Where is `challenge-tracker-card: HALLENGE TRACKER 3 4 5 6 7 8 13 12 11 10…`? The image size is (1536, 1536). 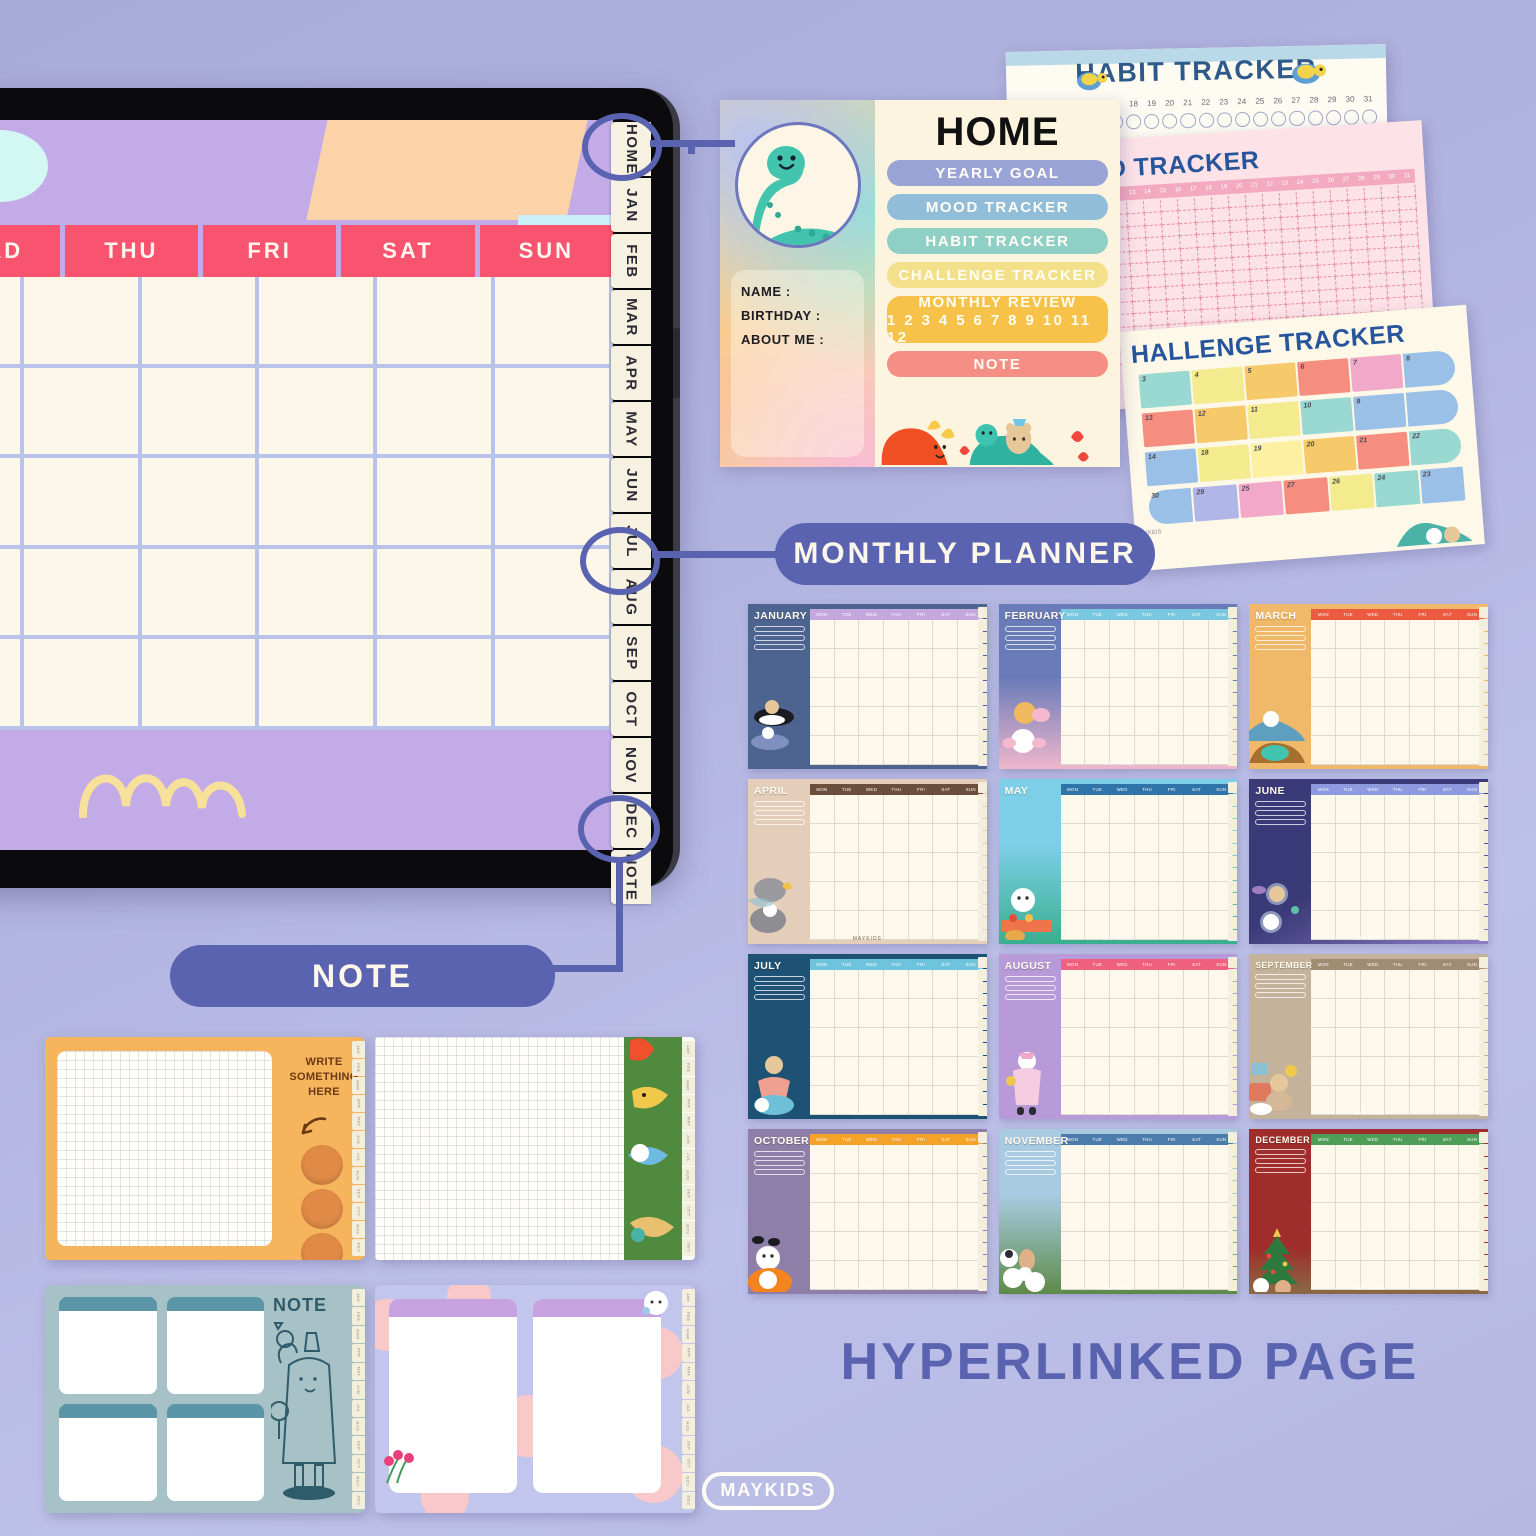 challenge-tracker-card: HALLENGE TRACKER 3 4 5 6 7 8 13 12 11 10… is located at coordinates (1302, 438).